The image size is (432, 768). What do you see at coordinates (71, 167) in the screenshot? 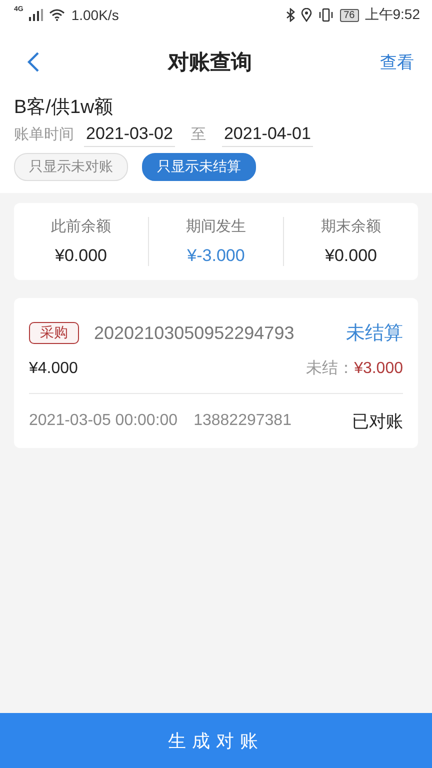
I see `filter-chip: 只显示未对账` at bounding box center [71, 167].